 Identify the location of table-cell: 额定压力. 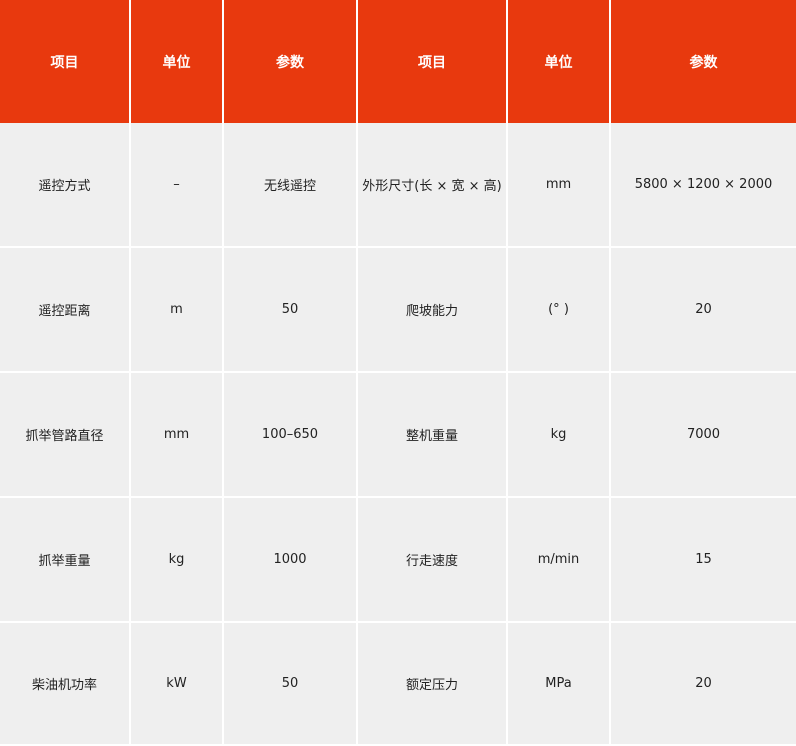
(432, 683).